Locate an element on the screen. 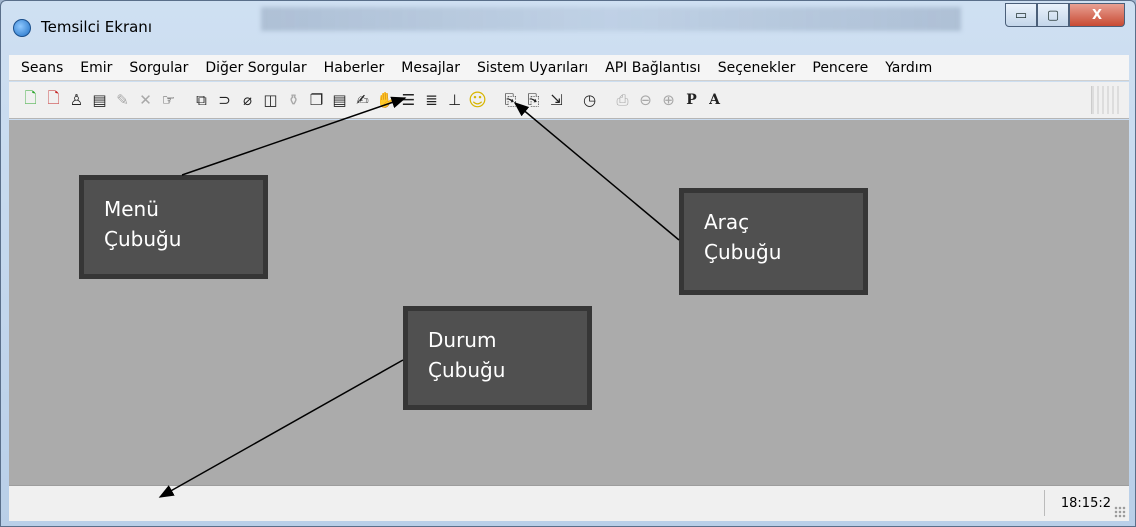 The height and width of the screenshot is (527, 1136). eraser-icon: ⌀ is located at coordinates (247, 100).